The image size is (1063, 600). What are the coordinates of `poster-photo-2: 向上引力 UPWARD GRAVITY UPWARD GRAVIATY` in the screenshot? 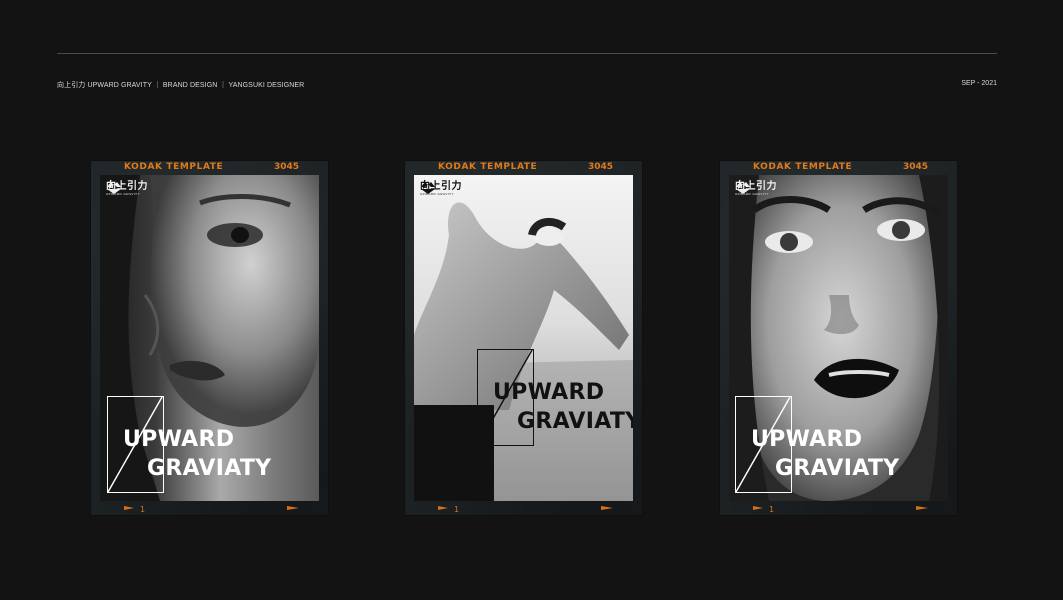 It's located at (523, 338).